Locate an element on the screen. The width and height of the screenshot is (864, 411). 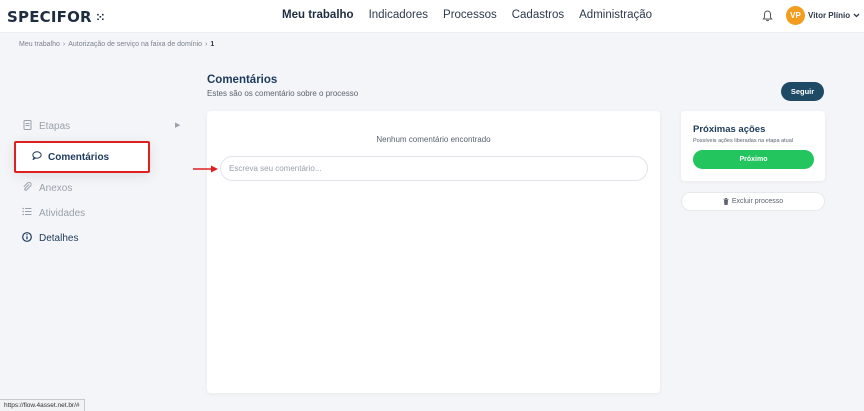
annotation-arrow-icon is located at coordinates (205, 169).